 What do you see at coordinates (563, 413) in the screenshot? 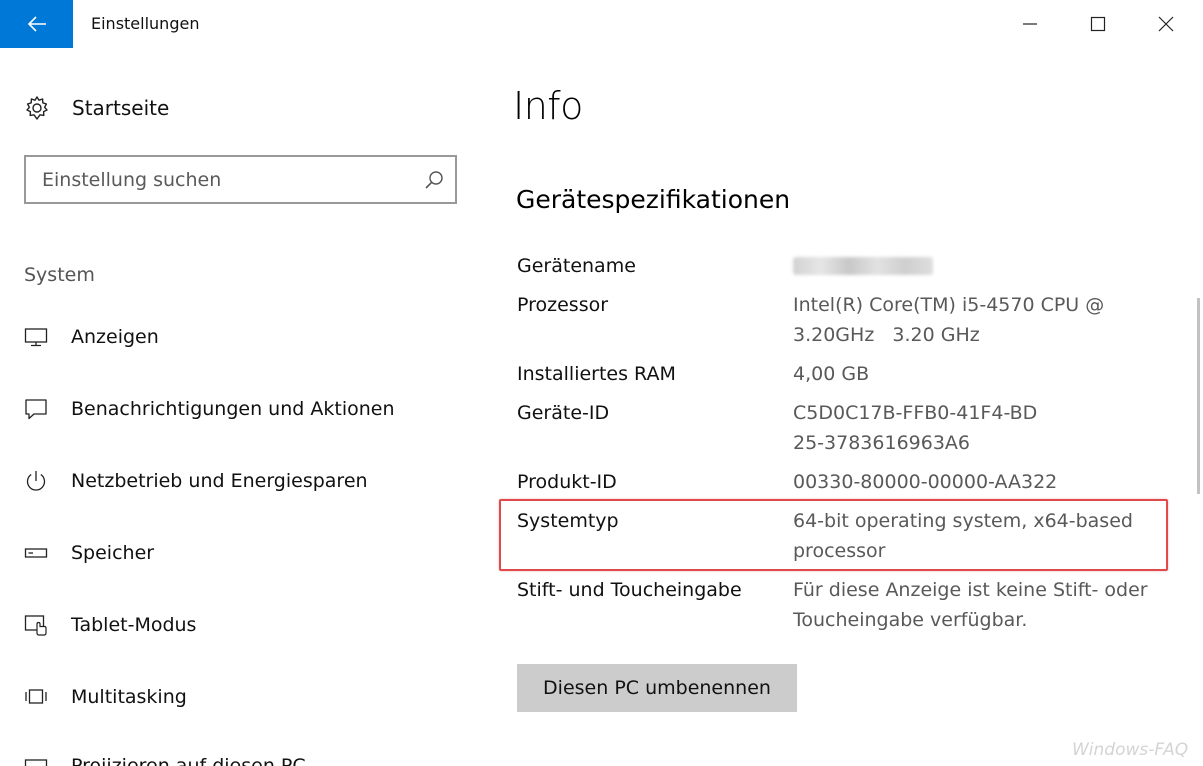
I see `spec-key: Geräte-ID` at bounding box center [563, 413].